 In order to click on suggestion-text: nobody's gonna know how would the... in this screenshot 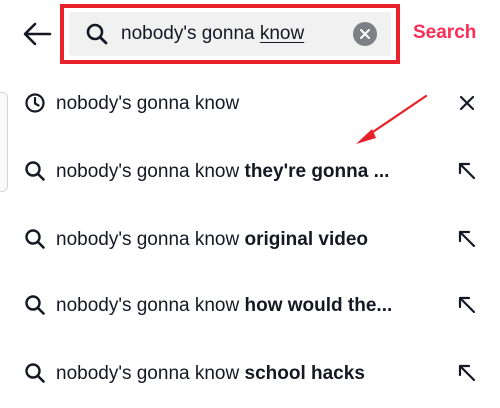, I will do `click(224, 305)`.